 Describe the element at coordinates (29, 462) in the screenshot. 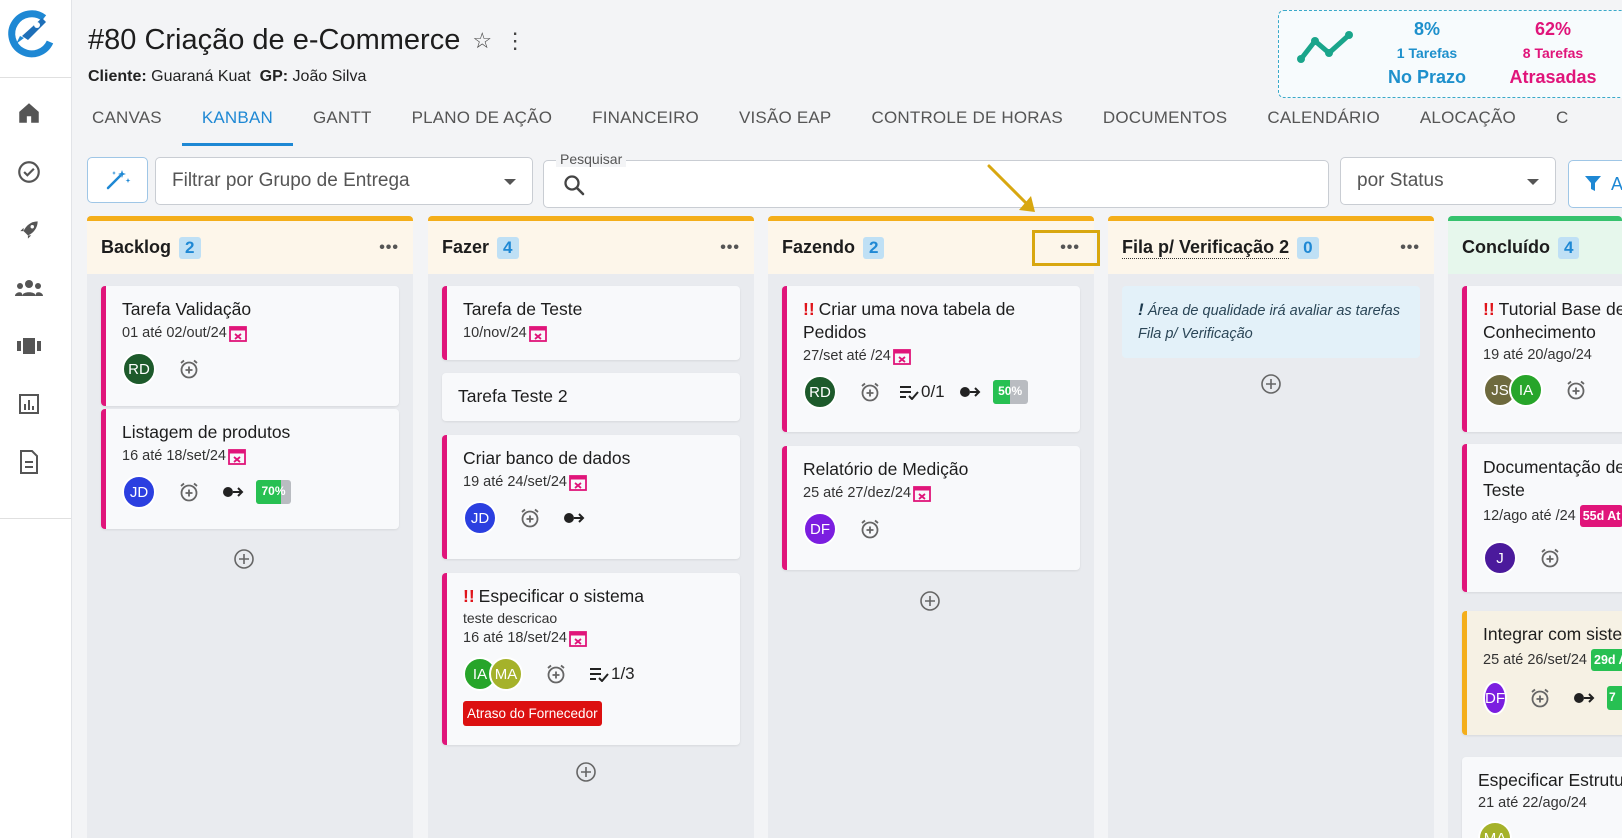

I see `document-icon` at that location.